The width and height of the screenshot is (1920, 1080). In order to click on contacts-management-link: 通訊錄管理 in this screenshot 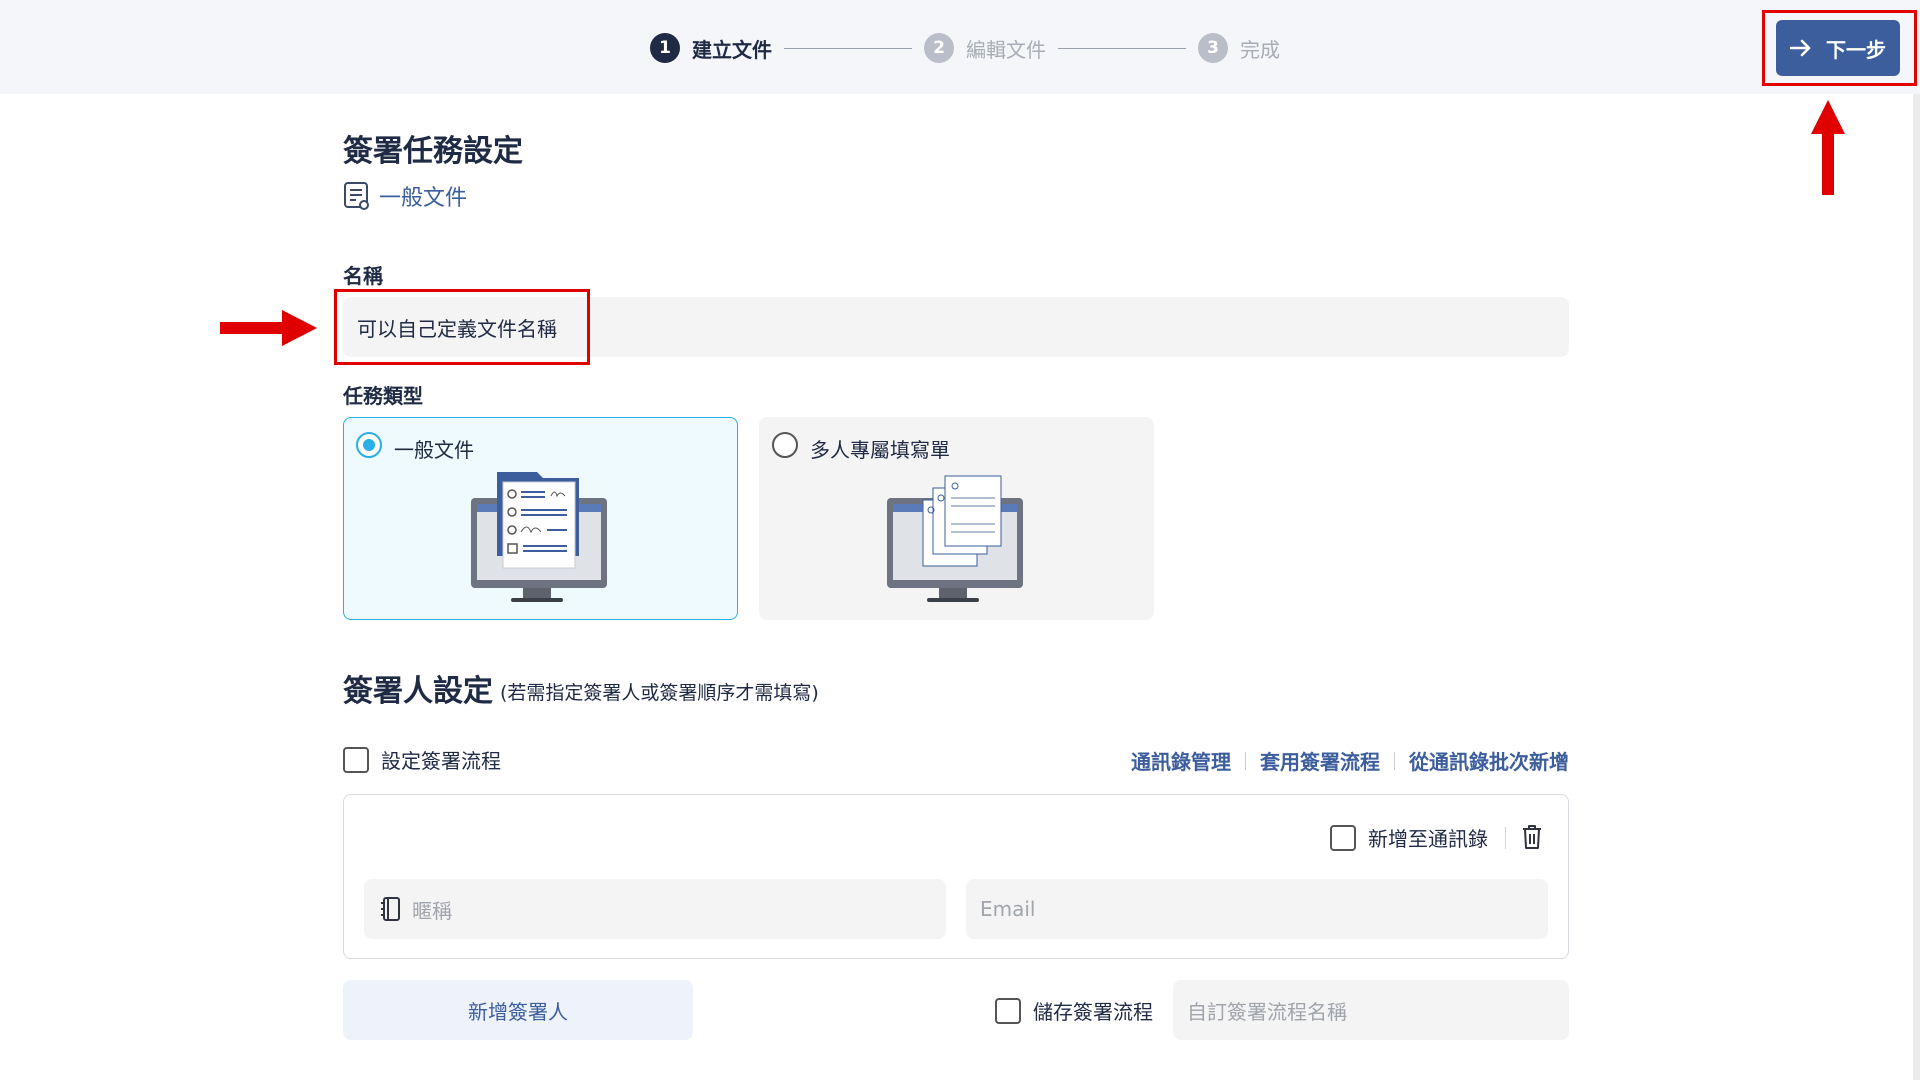, I will do `click(1181, 760)`.